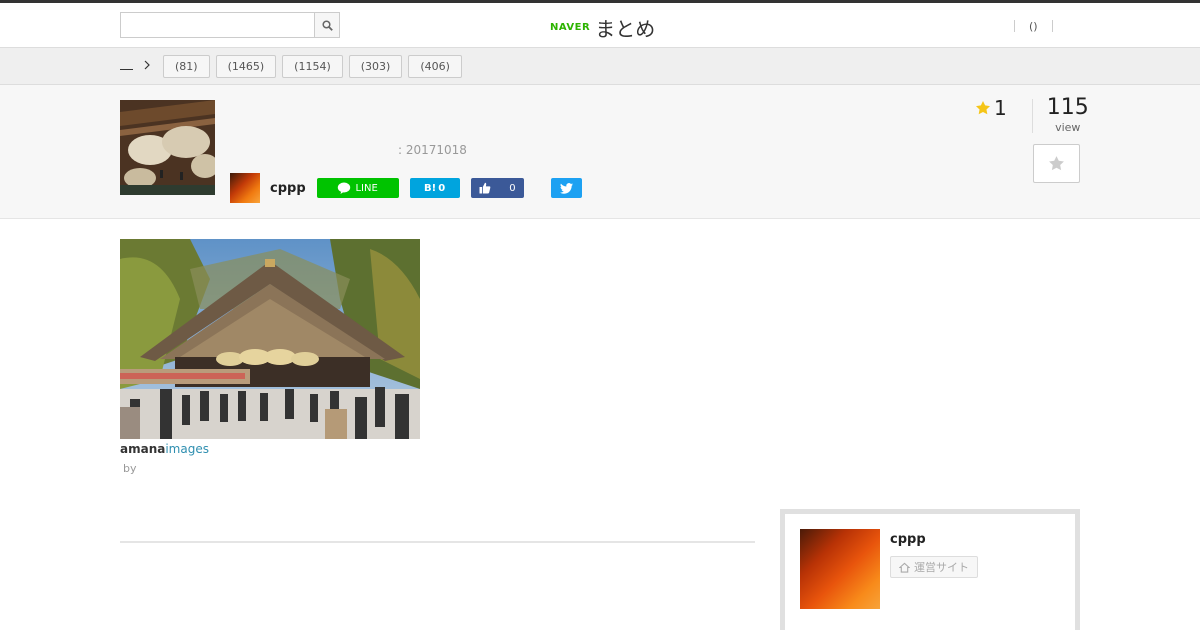 This screenshot has height=630, width=1200. Describe the element at coordinates (344, 188) in the screenshot. I see `line-icon` at that location.